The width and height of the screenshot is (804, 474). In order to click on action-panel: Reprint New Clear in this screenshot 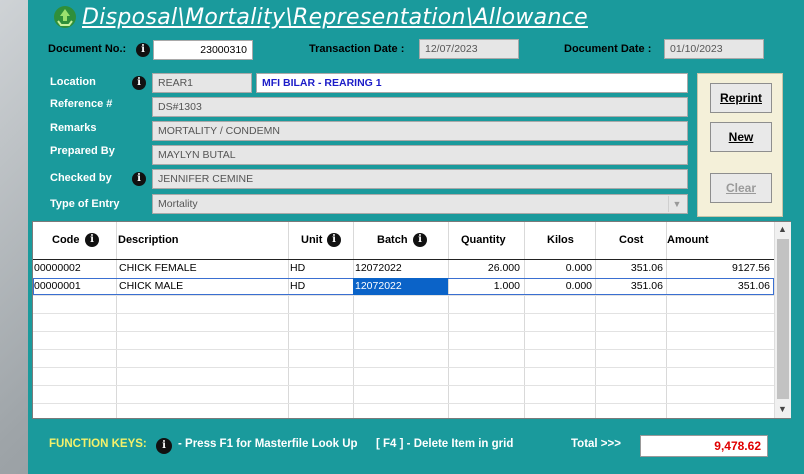, I will do `click(740, 145)`.